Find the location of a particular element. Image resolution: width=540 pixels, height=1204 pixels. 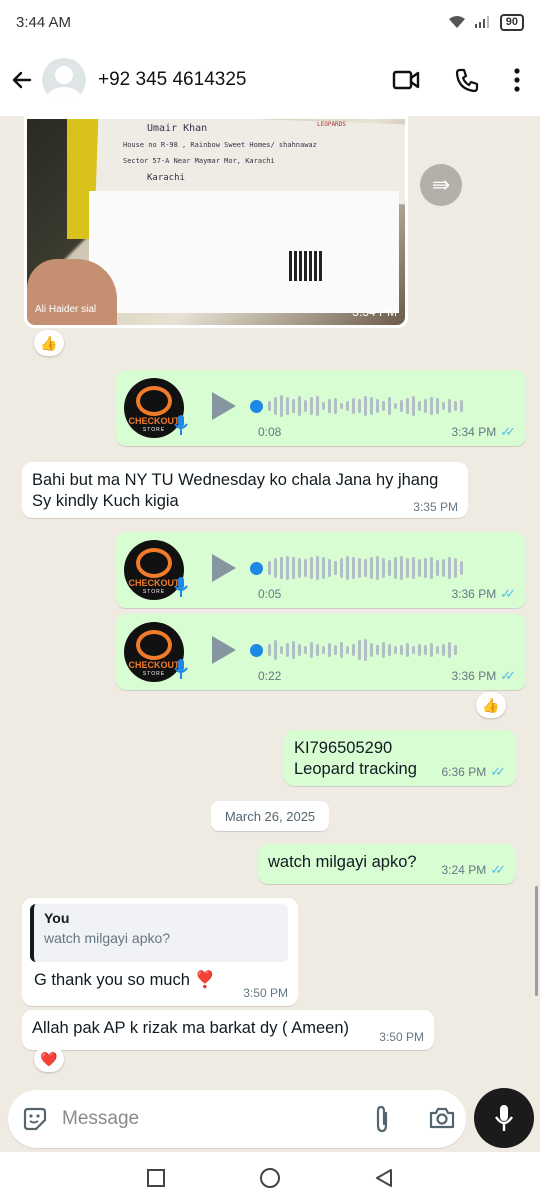

composer: Message is located at coordinates (270, 1120).